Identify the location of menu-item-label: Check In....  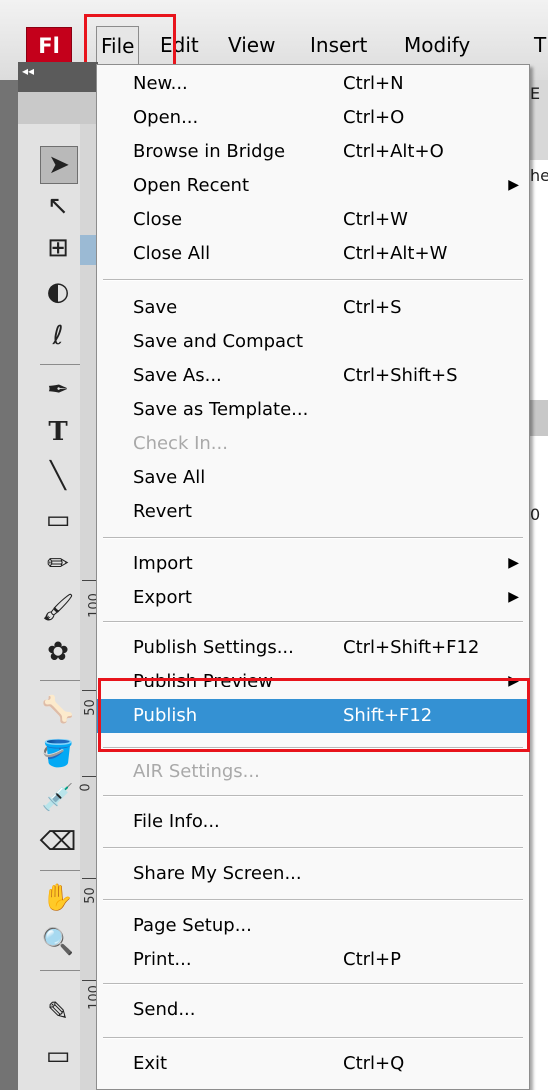
(180, 443).